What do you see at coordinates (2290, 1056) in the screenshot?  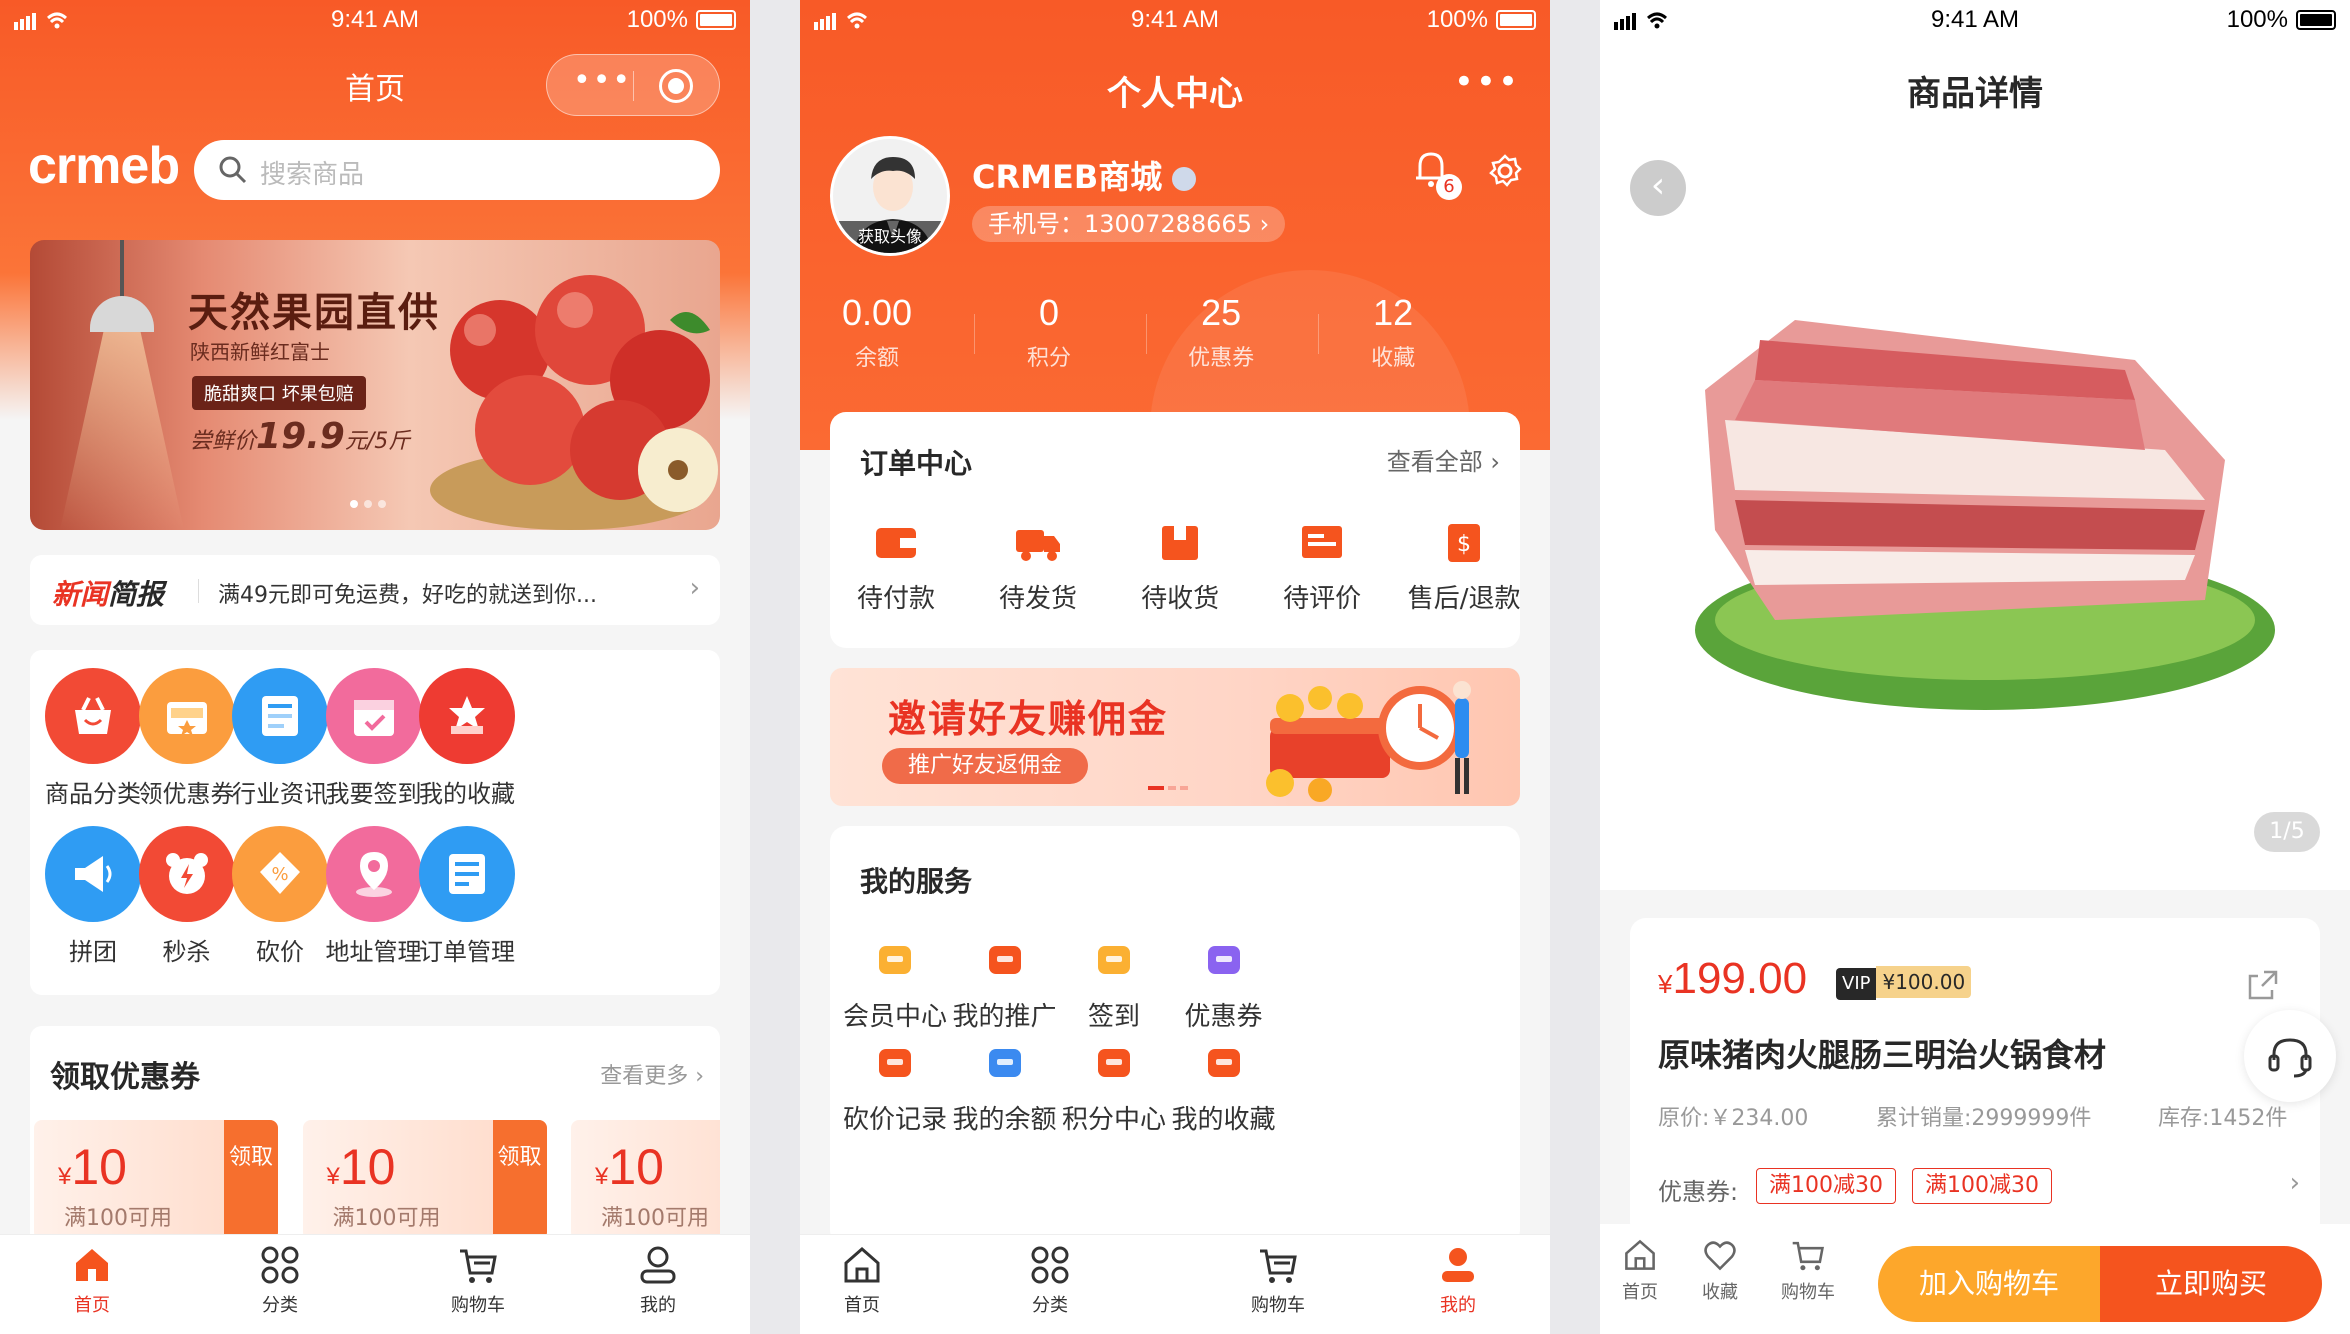 I see `customer-service-button` at bounding box center [2290, 1056].